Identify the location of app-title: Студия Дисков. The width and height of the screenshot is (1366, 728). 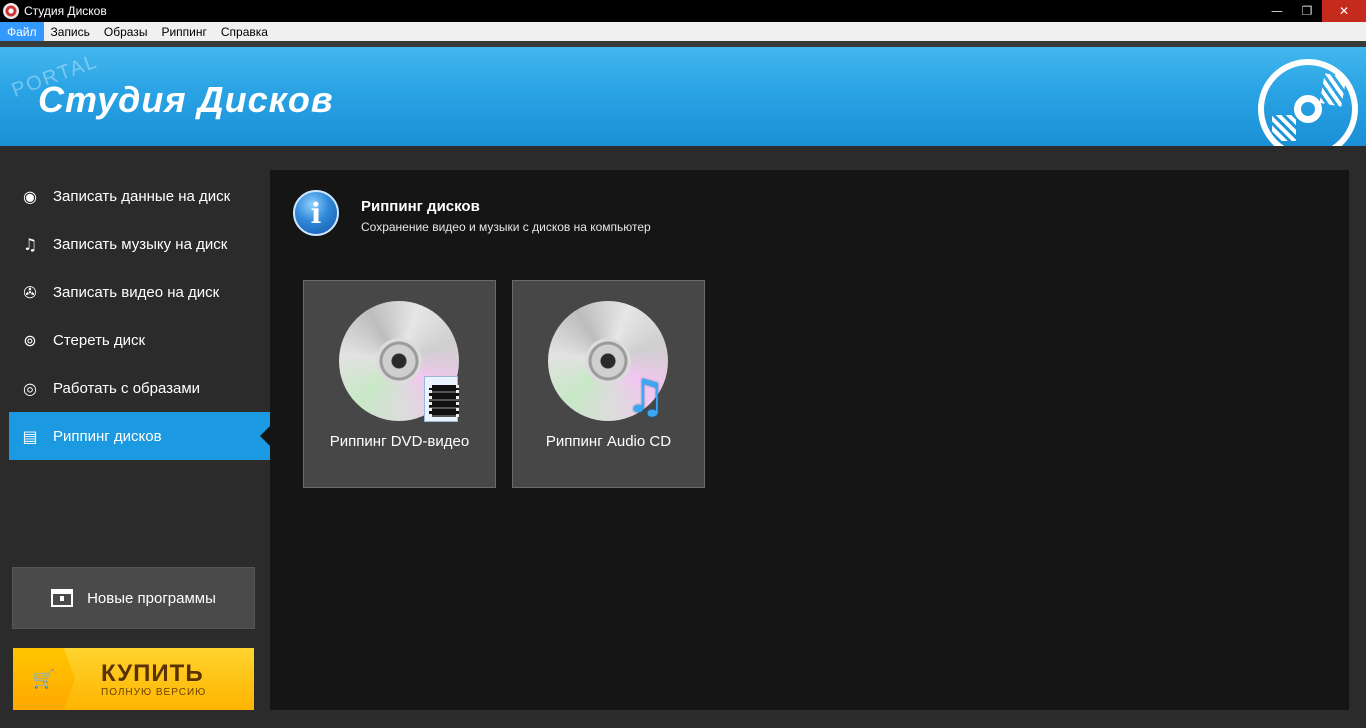
(186, 99).